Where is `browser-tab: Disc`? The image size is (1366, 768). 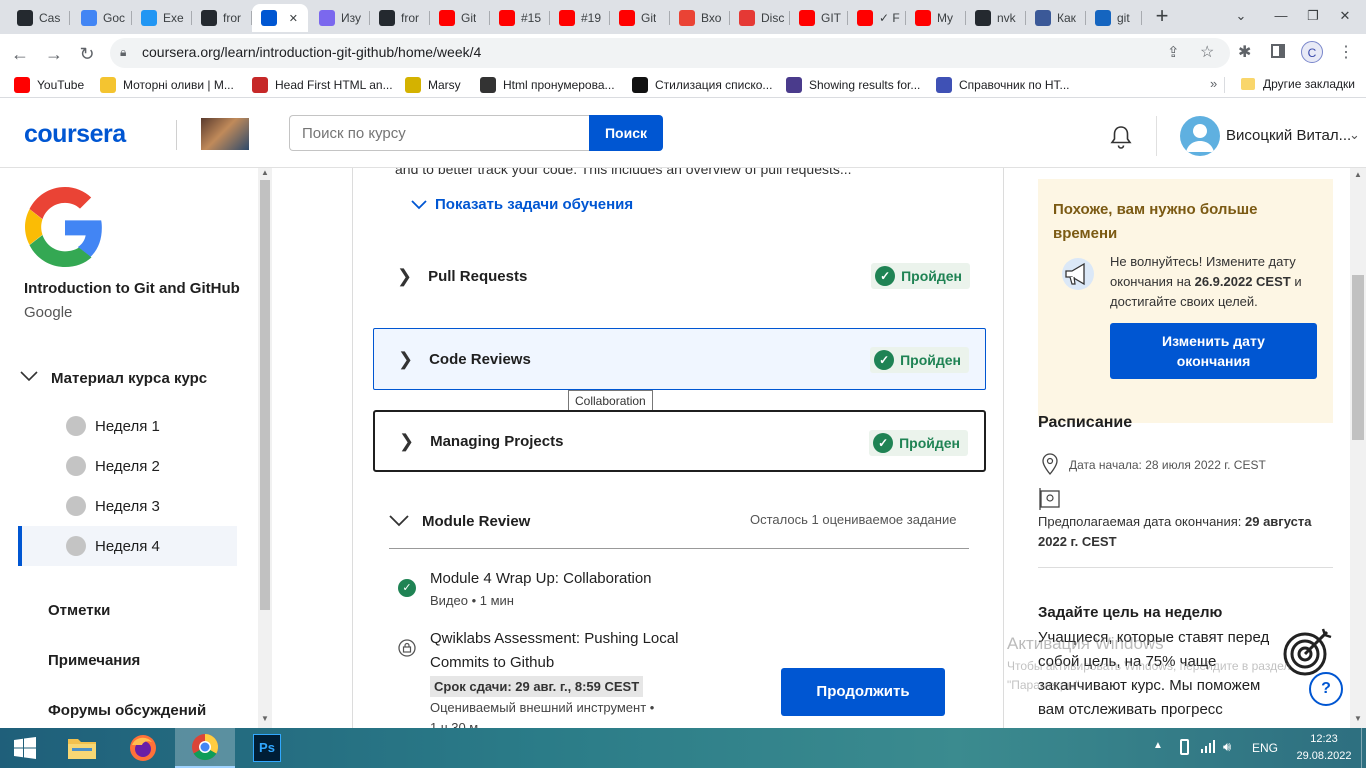
browser-tab: Disc is located at coordinates (760, 18).